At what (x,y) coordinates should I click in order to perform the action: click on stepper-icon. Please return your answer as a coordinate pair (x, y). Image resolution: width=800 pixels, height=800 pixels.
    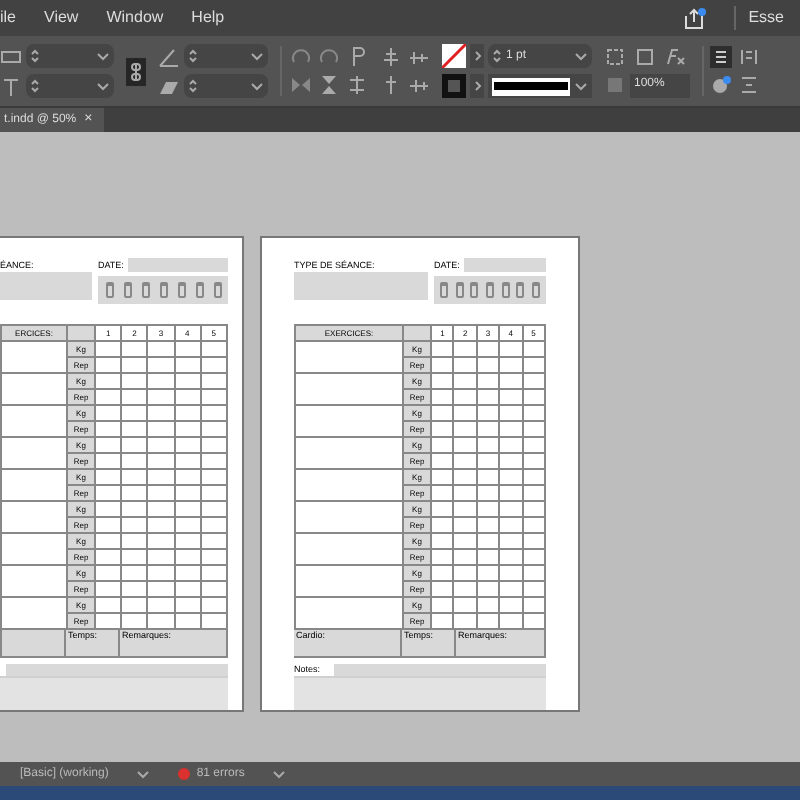
    Looking at the image, I should click on (35, 56).